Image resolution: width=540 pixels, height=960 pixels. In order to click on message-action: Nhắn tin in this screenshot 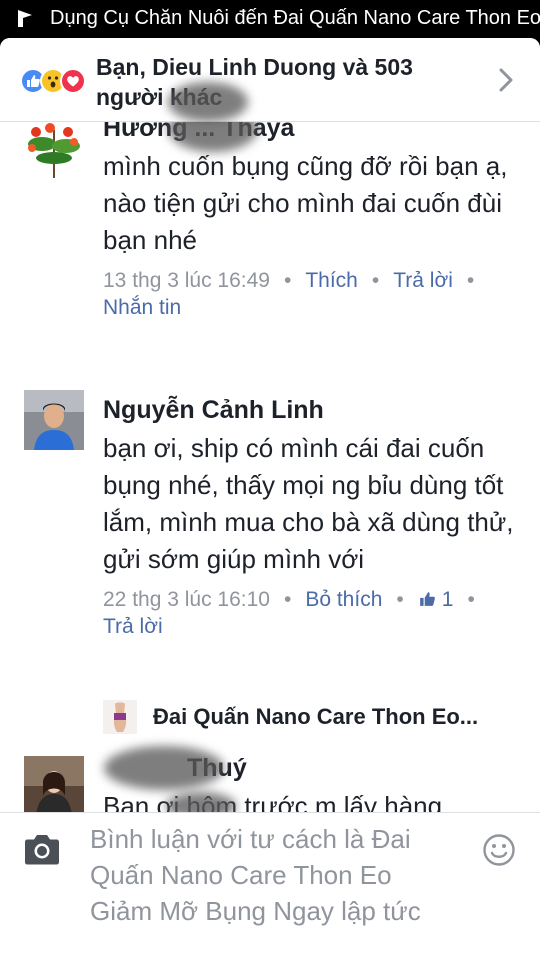, I will do `click(142, 307)`.